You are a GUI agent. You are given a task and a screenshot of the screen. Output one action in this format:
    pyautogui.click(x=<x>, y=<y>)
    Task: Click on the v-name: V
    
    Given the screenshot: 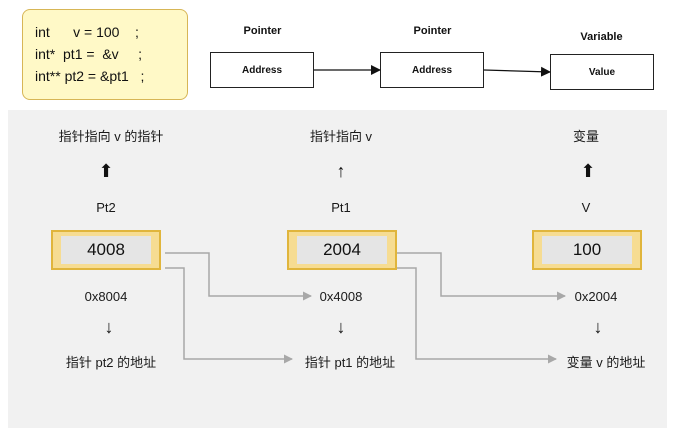 What is the action you would take?
    pyautogui.click(x=586, y=207)
    